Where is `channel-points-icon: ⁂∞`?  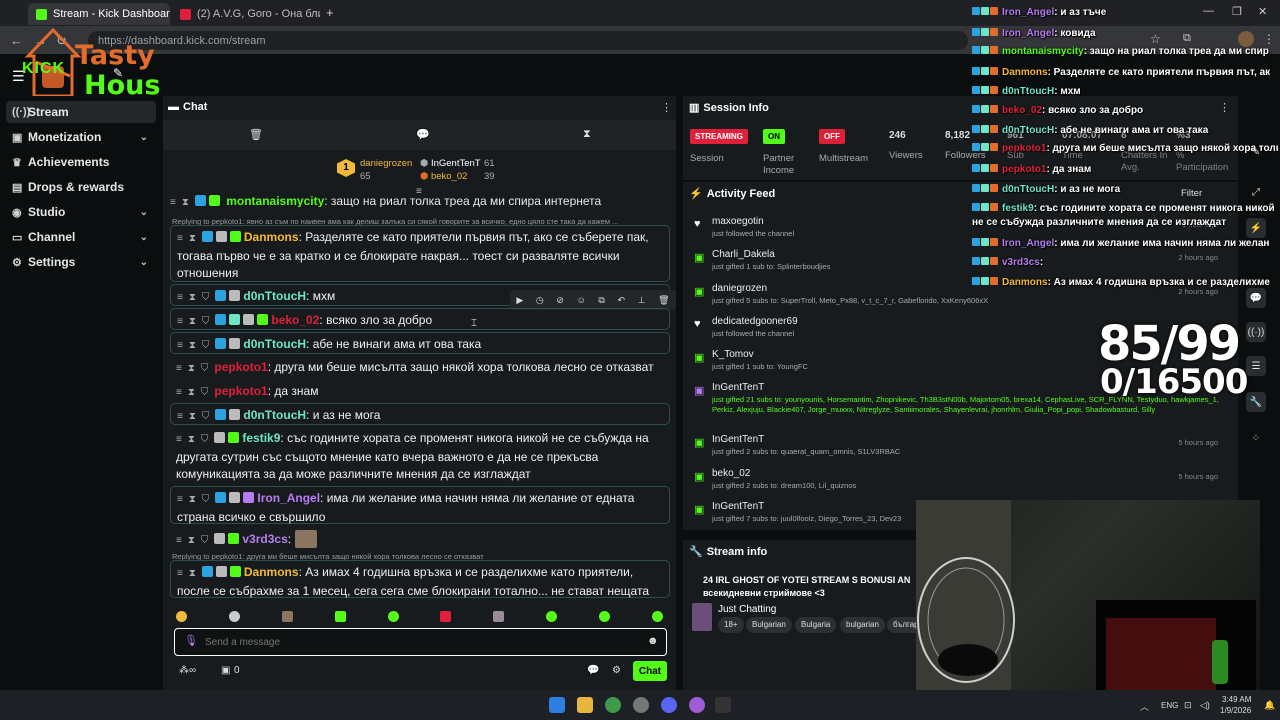
channel-points-icon: ⁂∞ is located at coordinates (187, 670).